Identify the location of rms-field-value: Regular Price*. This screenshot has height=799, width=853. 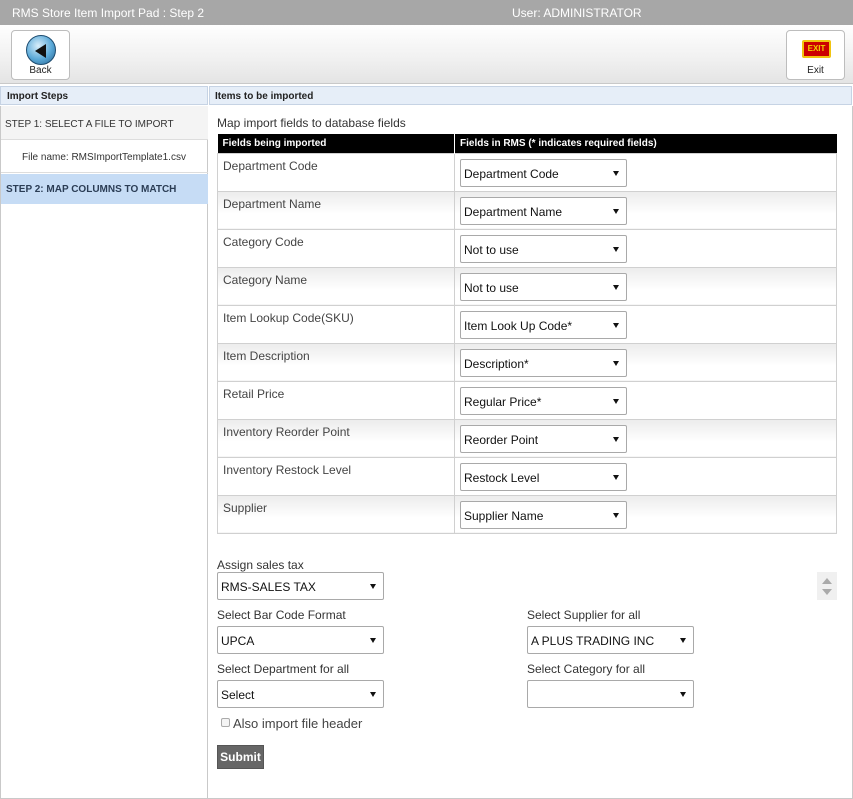
(503, 401).